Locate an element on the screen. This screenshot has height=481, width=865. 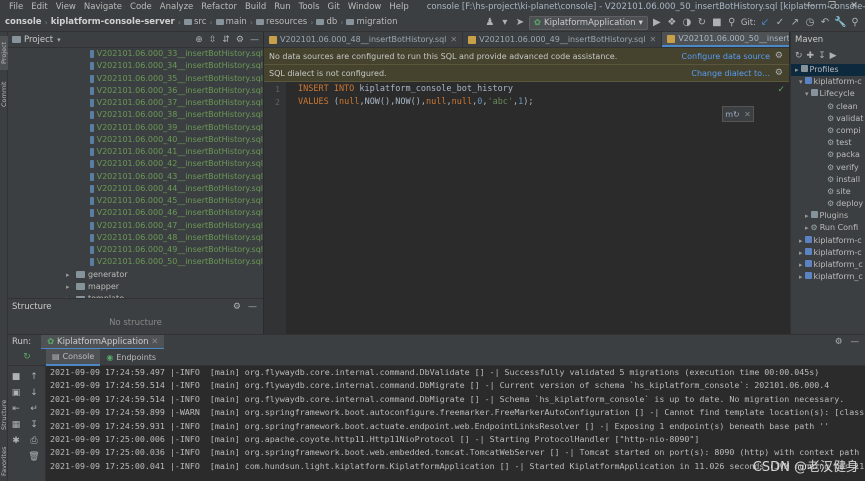
console-tab: ▤ Console is located at coordinates (73, 357).